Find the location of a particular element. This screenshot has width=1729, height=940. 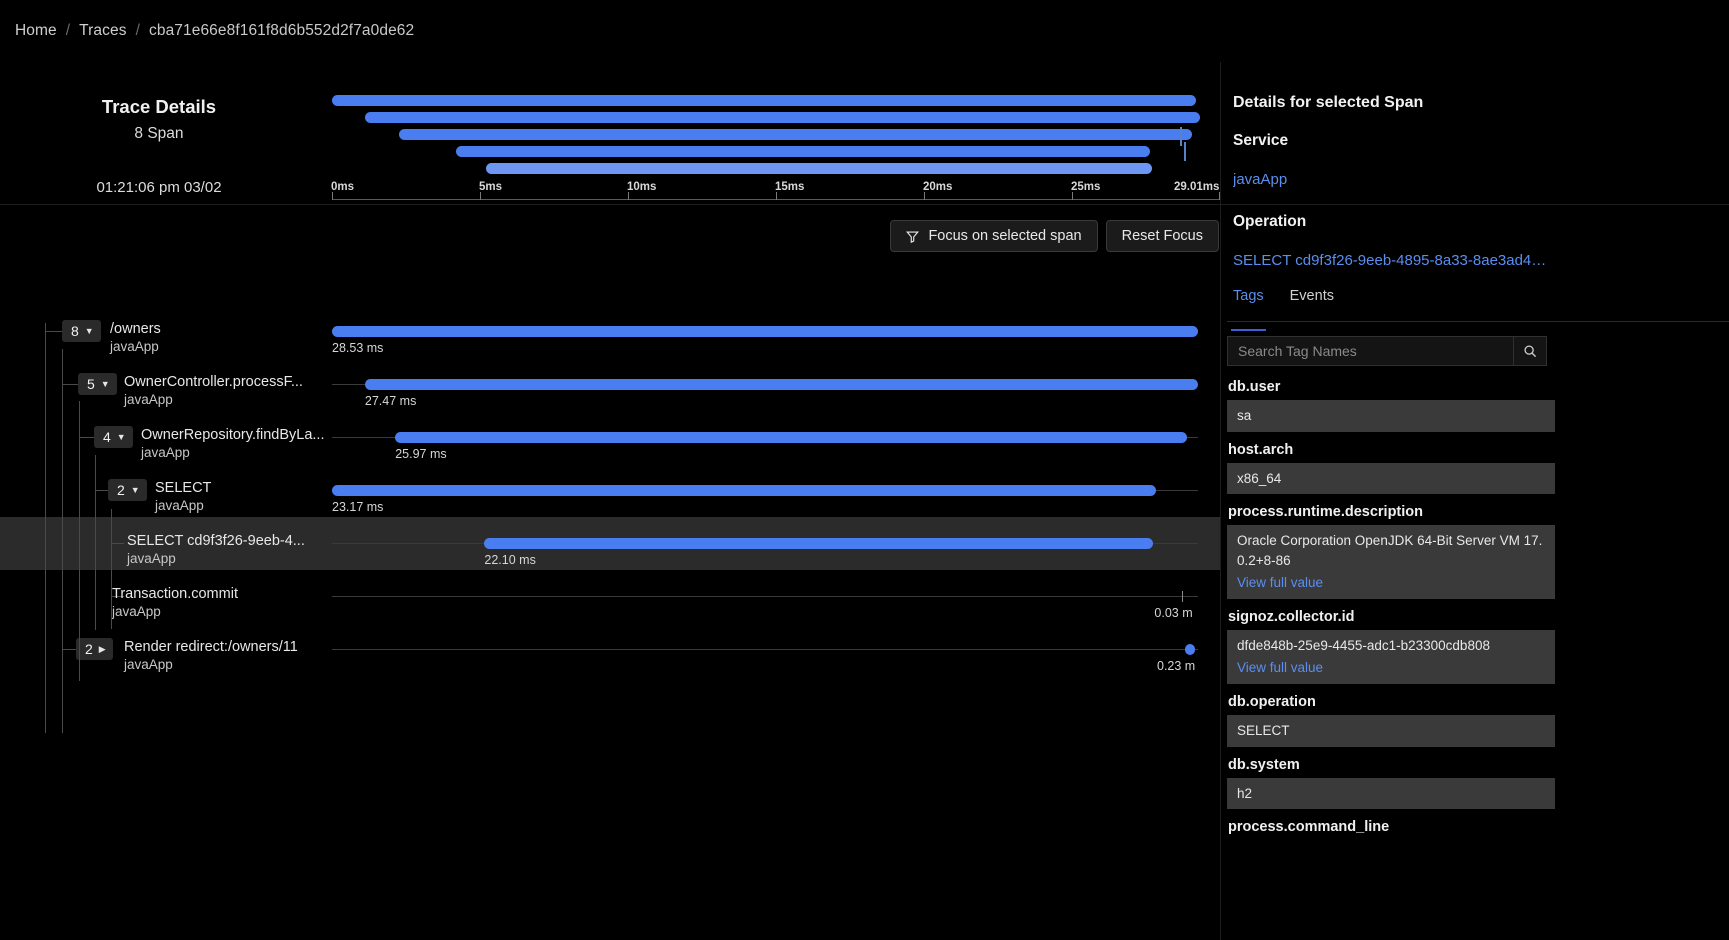

funnel-icon is located at coordinates (913, 236).